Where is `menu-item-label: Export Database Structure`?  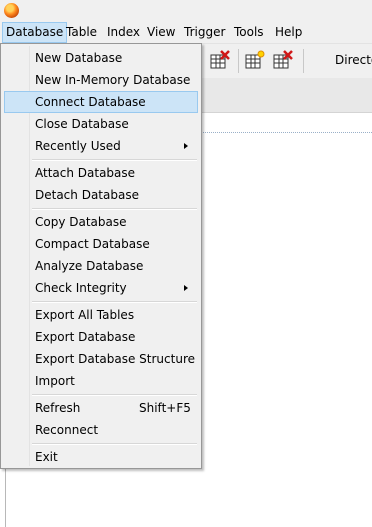 menu-item-label: Export Database Structure is located at coordinates (115, 359).